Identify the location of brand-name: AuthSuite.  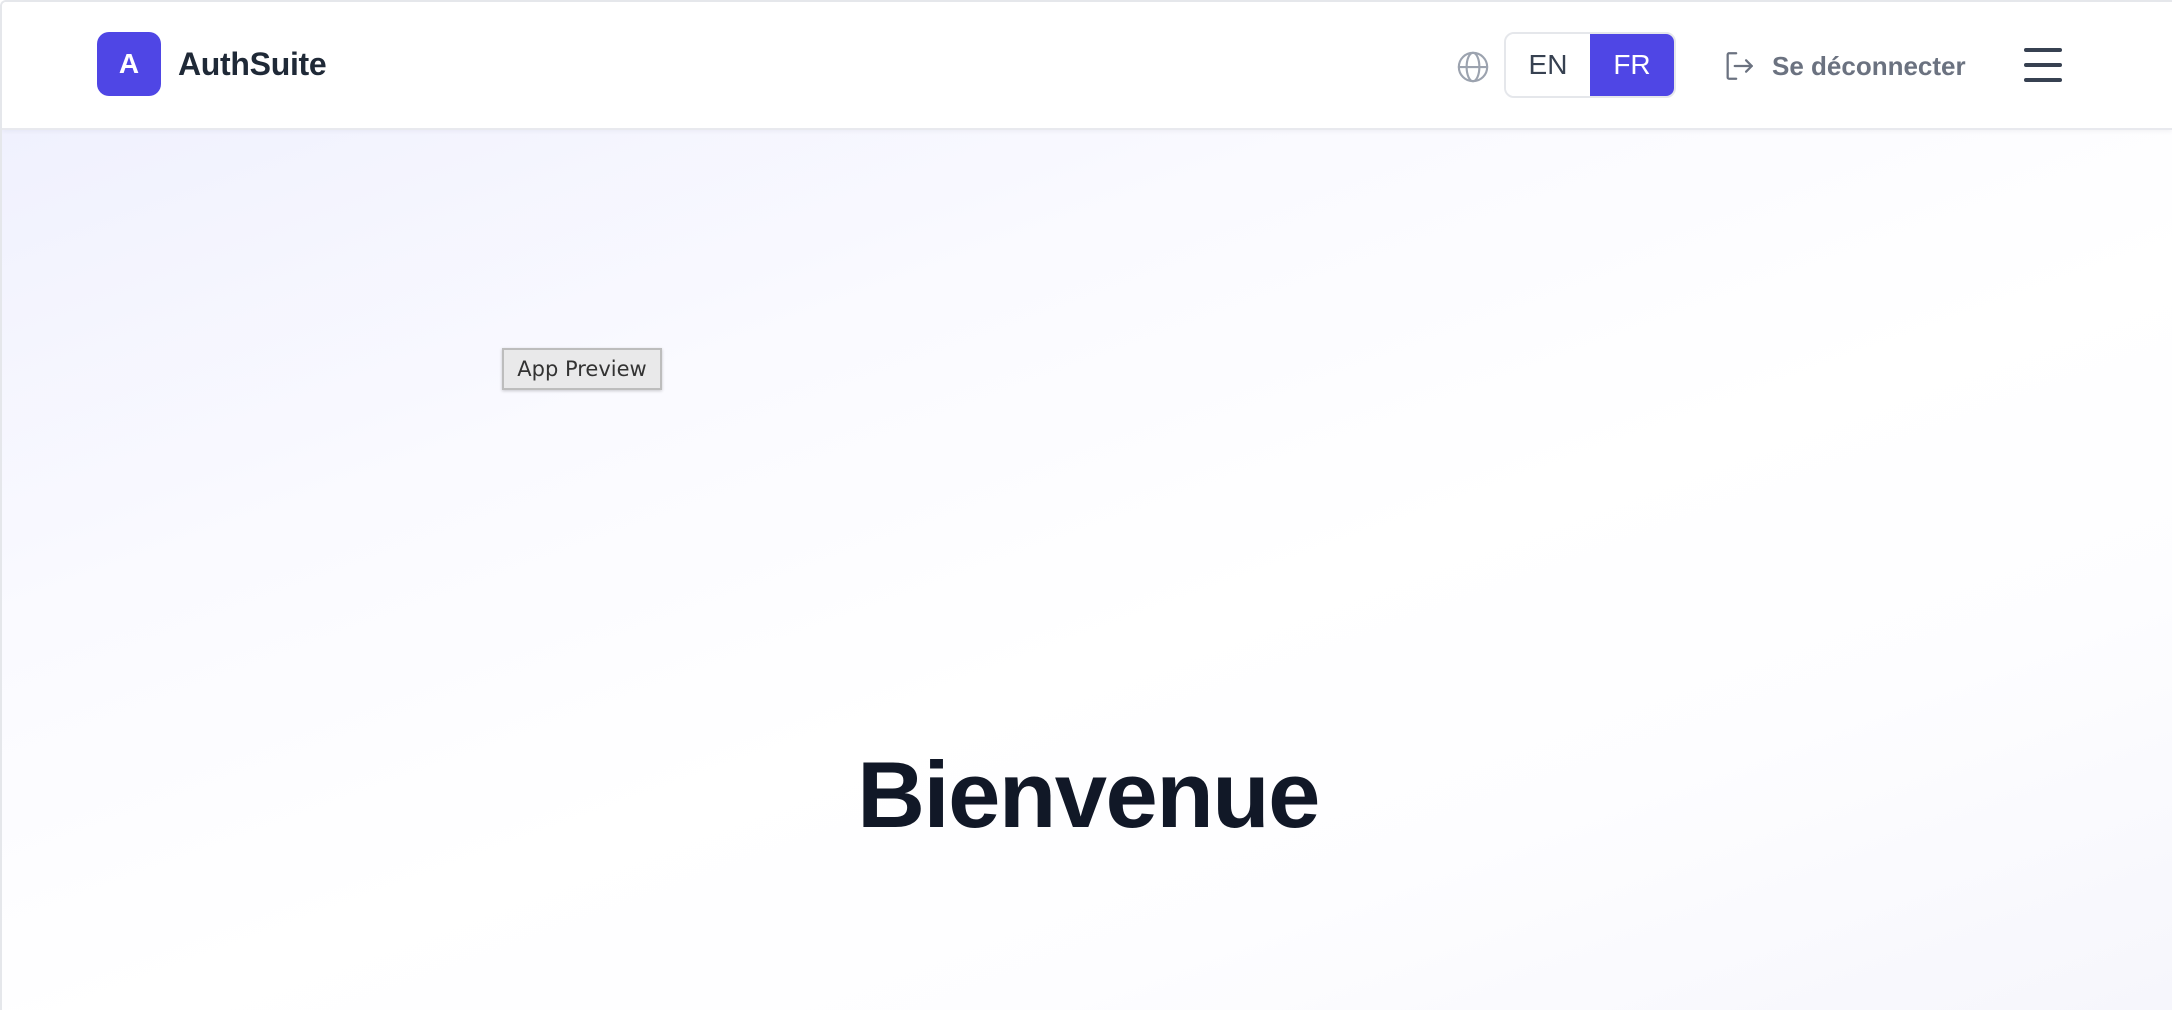
(252, 63).